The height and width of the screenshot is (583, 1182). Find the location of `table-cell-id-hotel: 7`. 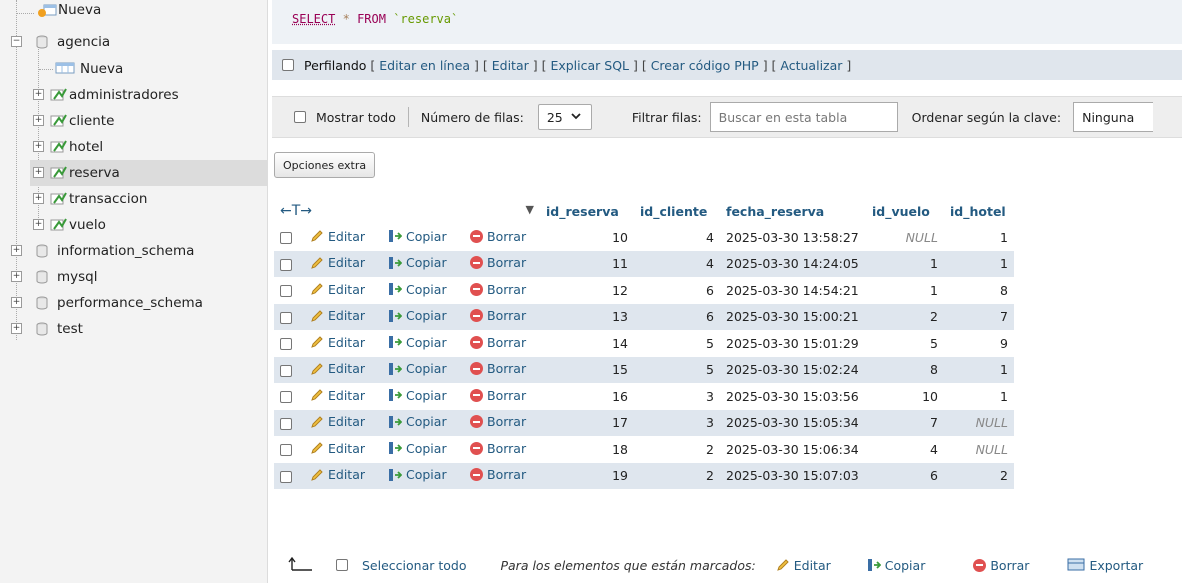

table-cell-id-hotel: 7 is located at coordinates (979, 316).